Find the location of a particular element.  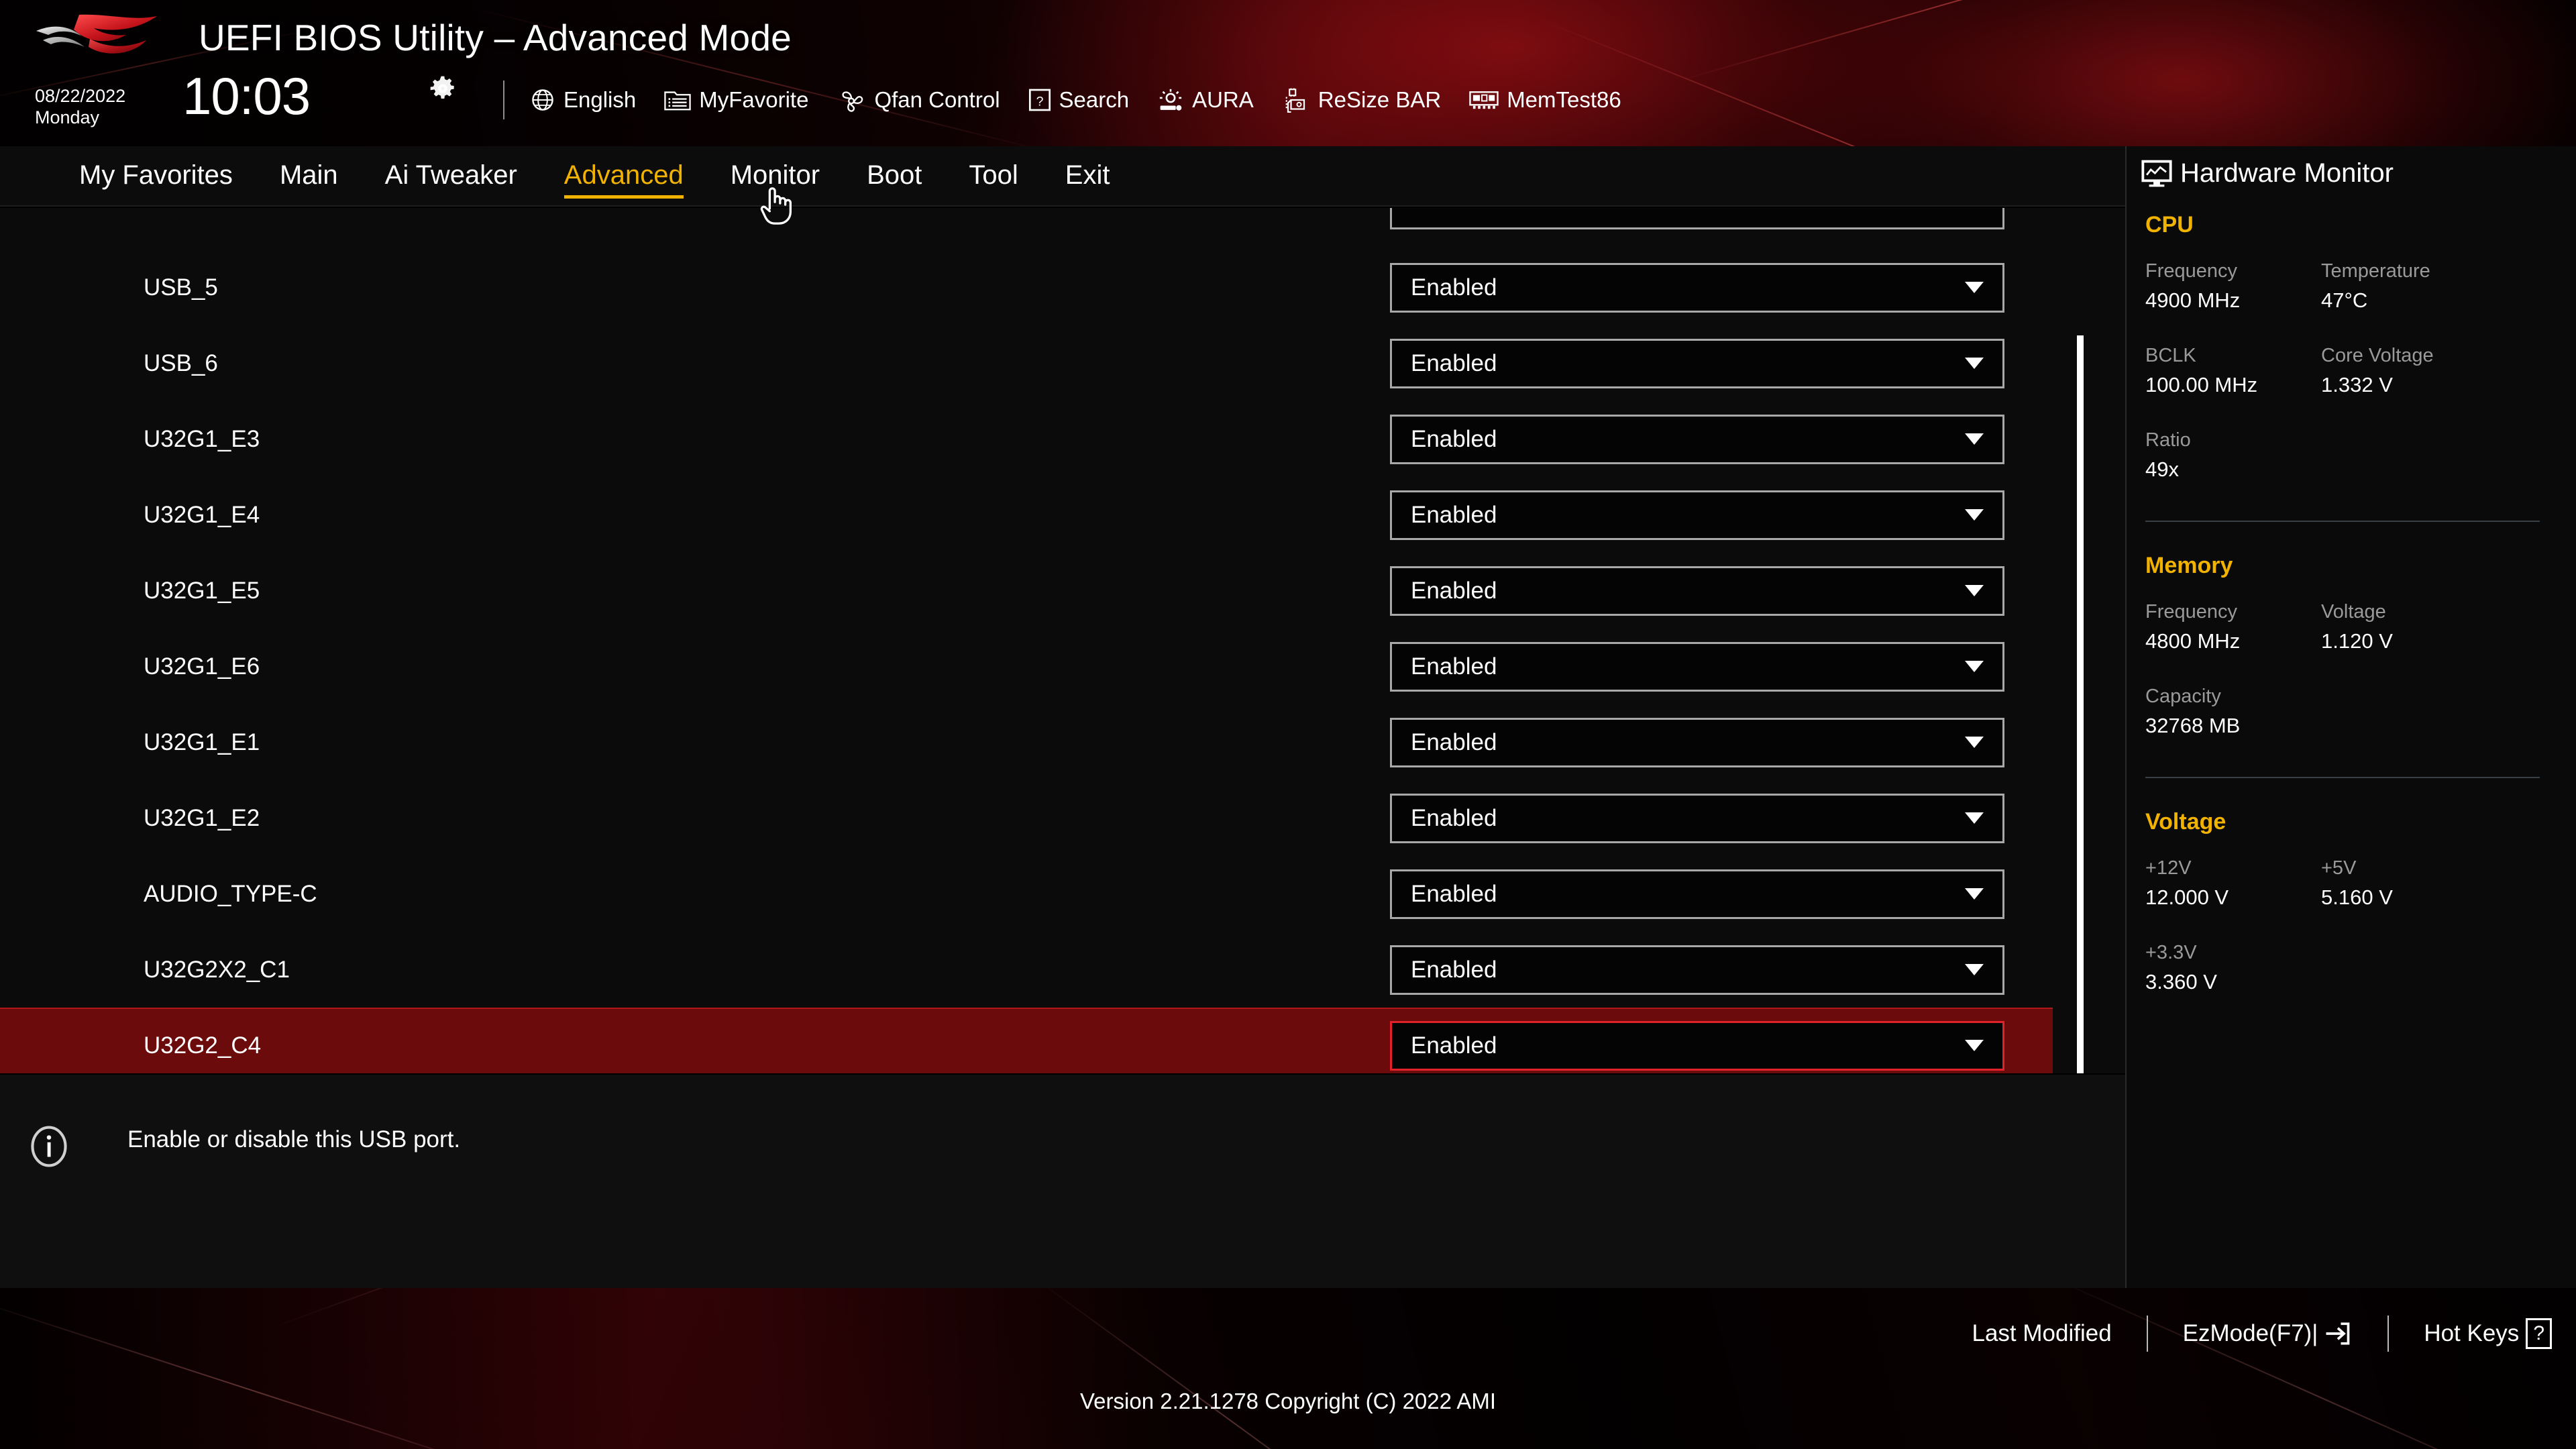

weekday-value: Monday is located at coordinates (67, 117).